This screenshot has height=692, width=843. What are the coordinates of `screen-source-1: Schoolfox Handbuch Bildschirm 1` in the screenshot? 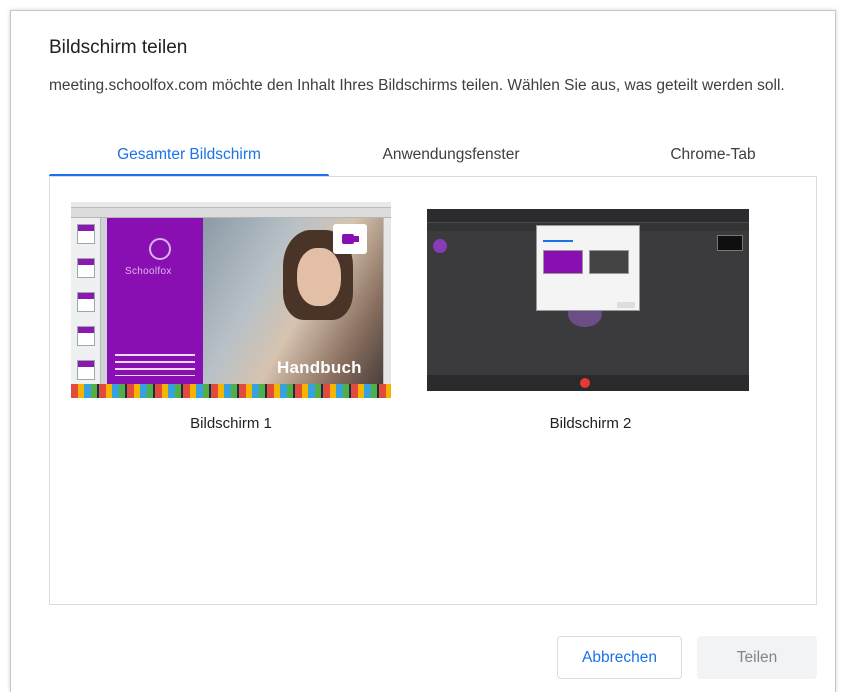 It's located at (231, 317).